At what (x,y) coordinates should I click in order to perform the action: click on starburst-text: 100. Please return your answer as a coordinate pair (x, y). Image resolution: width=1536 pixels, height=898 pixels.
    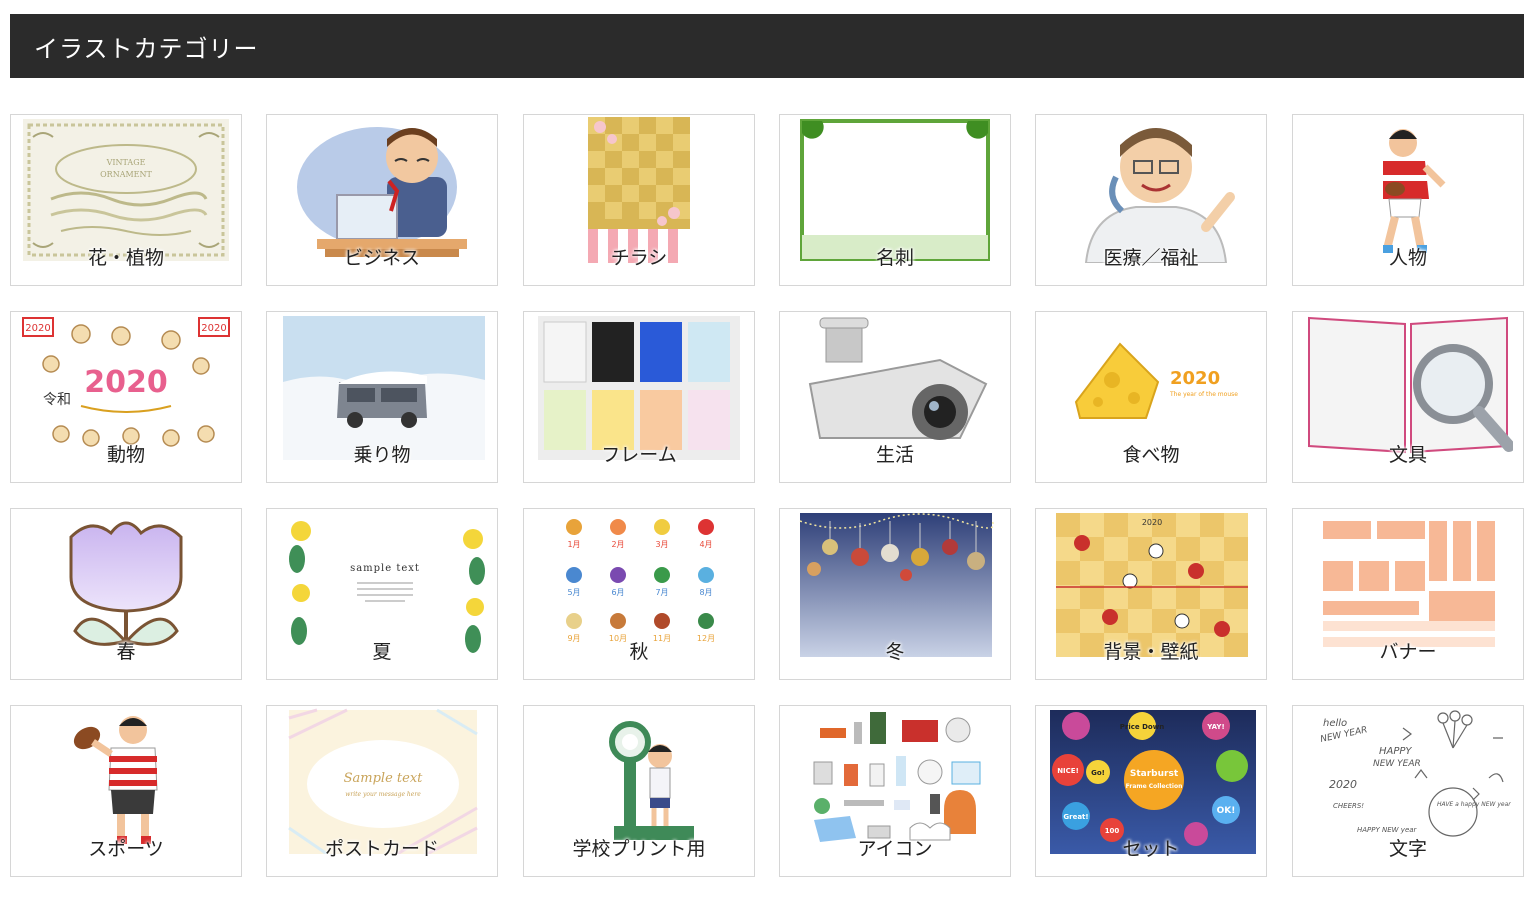
    Looking at the image, I should click on (1112, 831).